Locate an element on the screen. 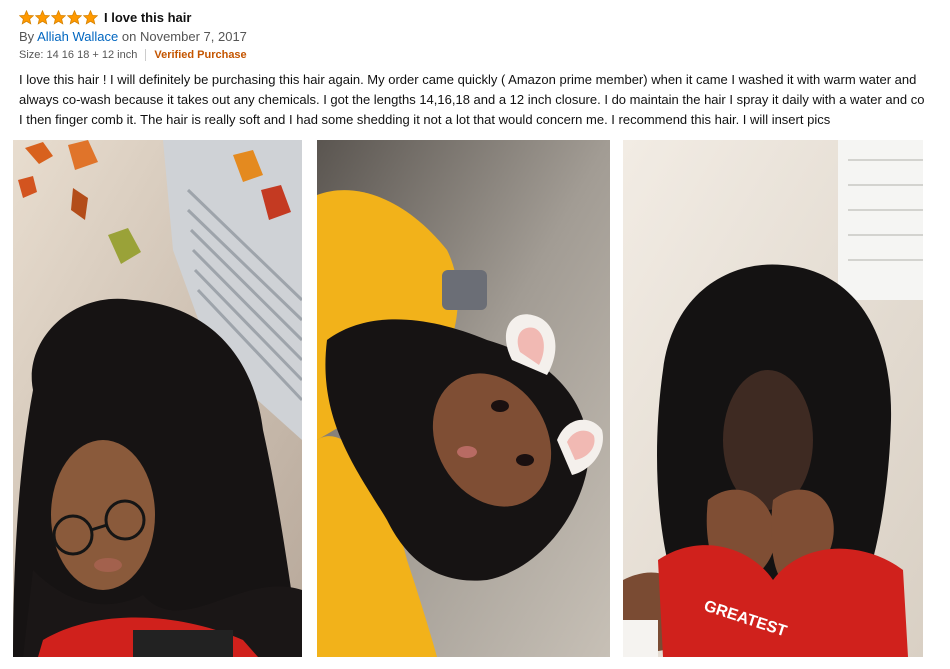 The image size is (950, 669). author-link: Alliah Wallace is located at coordinates (77, 36).